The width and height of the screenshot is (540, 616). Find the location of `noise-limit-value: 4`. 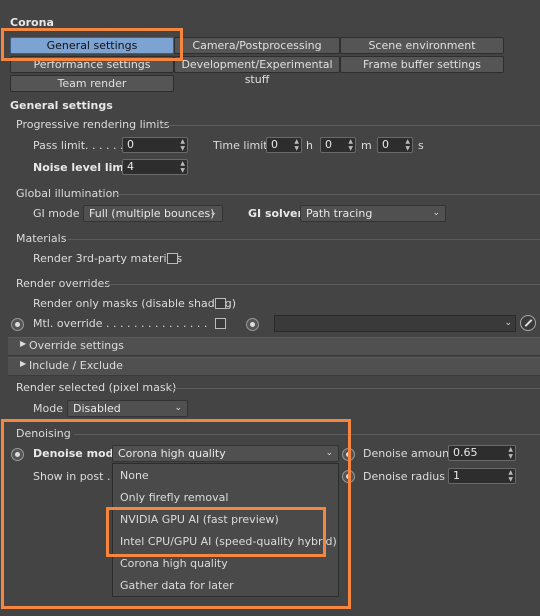

noise-limit-value: 4 is located at coordinates (130, 166).